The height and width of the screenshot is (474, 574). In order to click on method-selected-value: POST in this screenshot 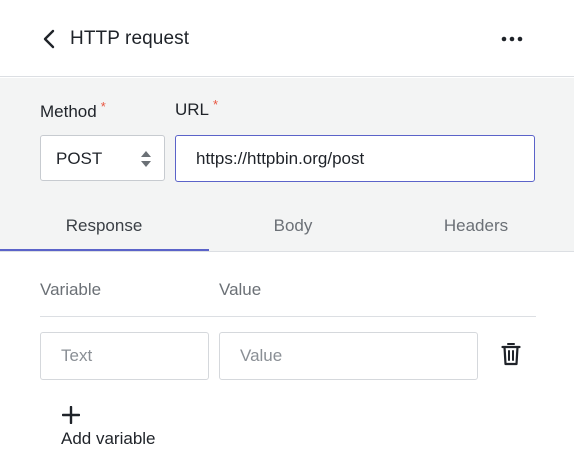, I will do `click(79, 158)`.